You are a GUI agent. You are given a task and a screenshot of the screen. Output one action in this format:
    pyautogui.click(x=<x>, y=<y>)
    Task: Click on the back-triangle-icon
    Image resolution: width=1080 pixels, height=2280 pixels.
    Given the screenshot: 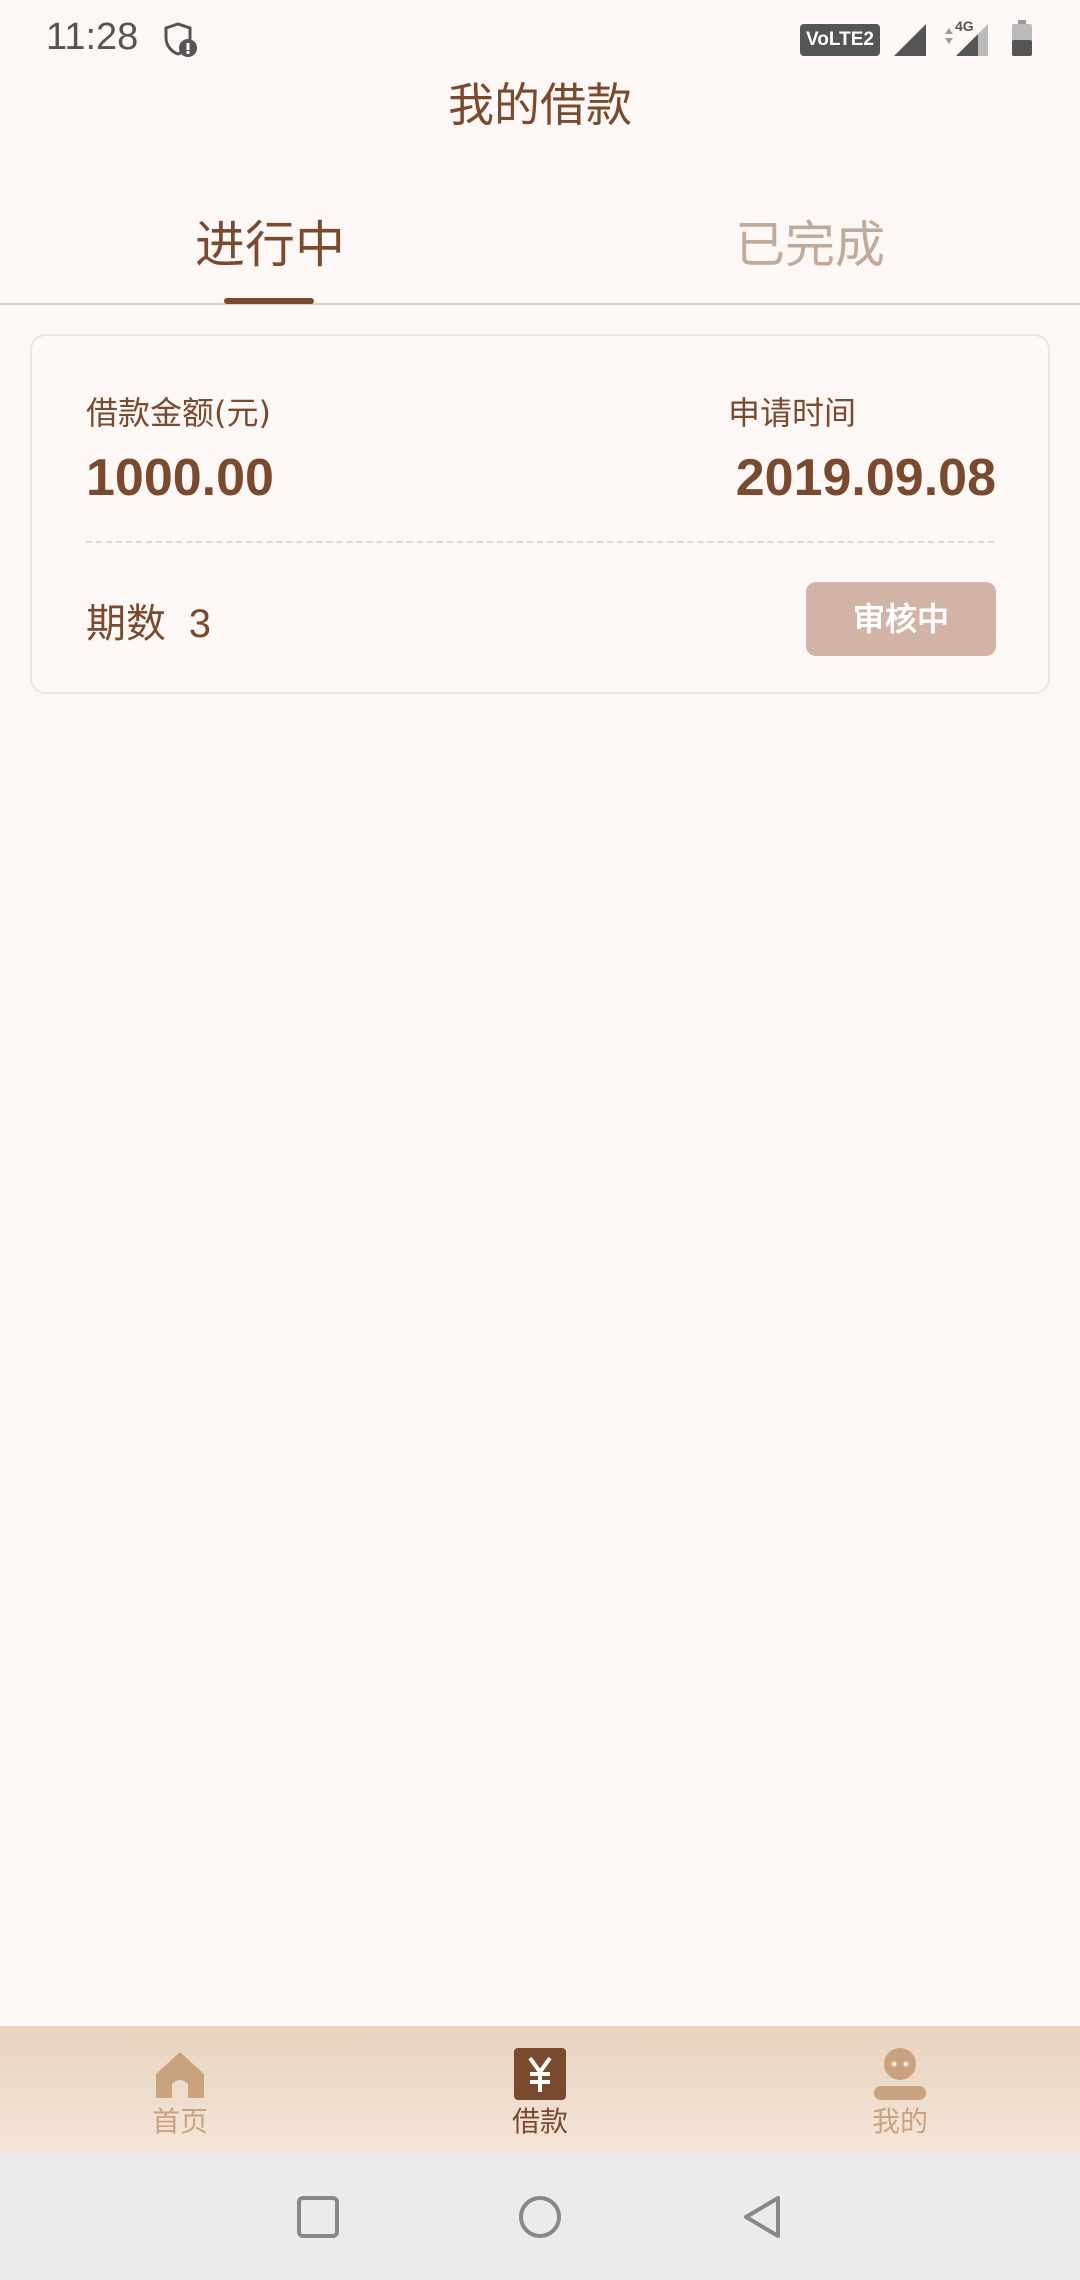 What is the action you would take?
    pyautogui.click(x=763, y=2217)
    